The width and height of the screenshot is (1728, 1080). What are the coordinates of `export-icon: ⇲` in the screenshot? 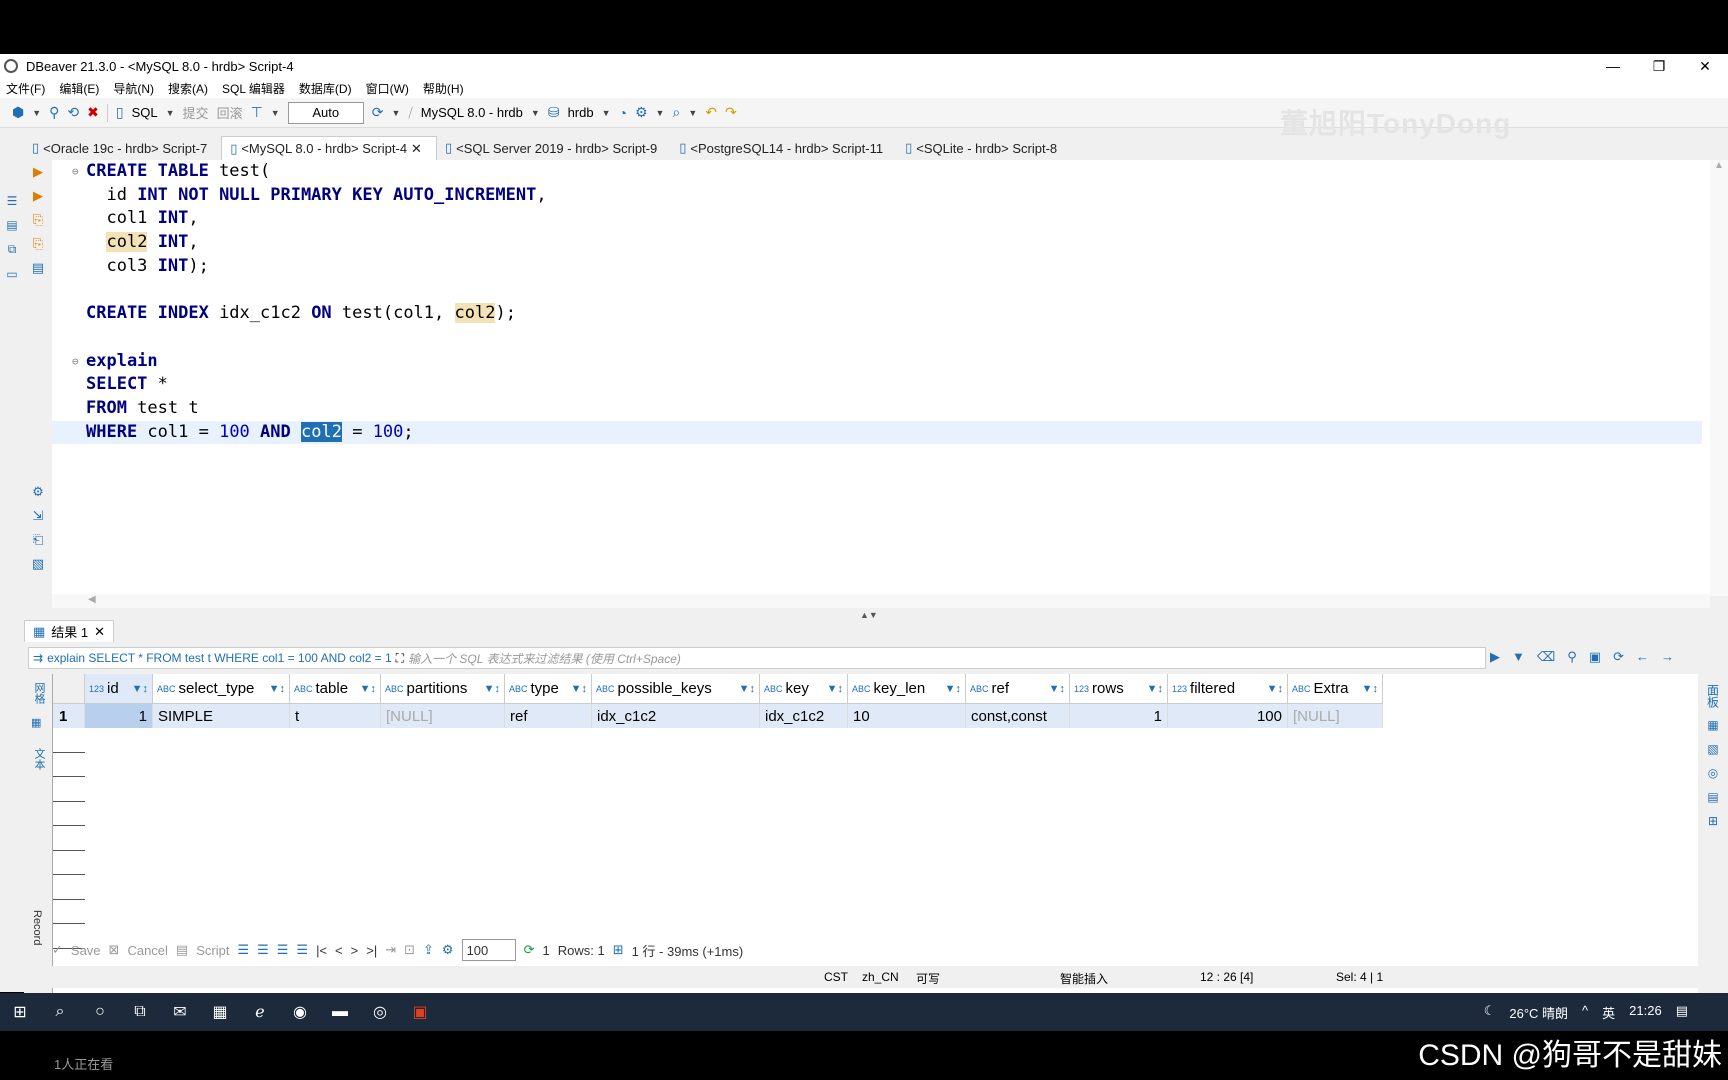 It's located at (38, 516).